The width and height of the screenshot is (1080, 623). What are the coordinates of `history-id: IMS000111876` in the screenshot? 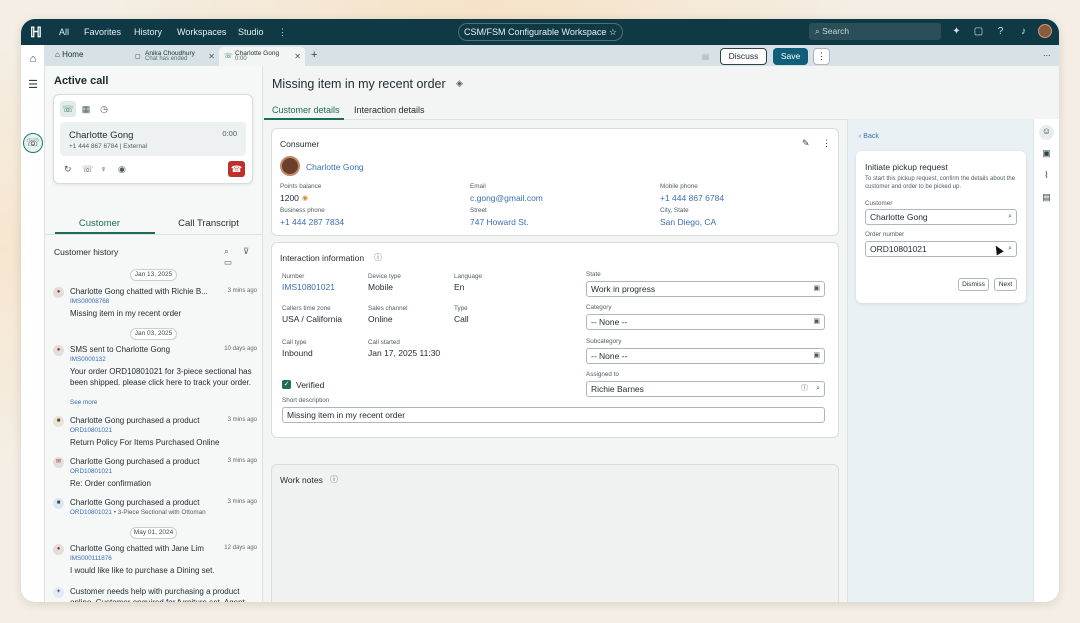 It's located at (91, 558).